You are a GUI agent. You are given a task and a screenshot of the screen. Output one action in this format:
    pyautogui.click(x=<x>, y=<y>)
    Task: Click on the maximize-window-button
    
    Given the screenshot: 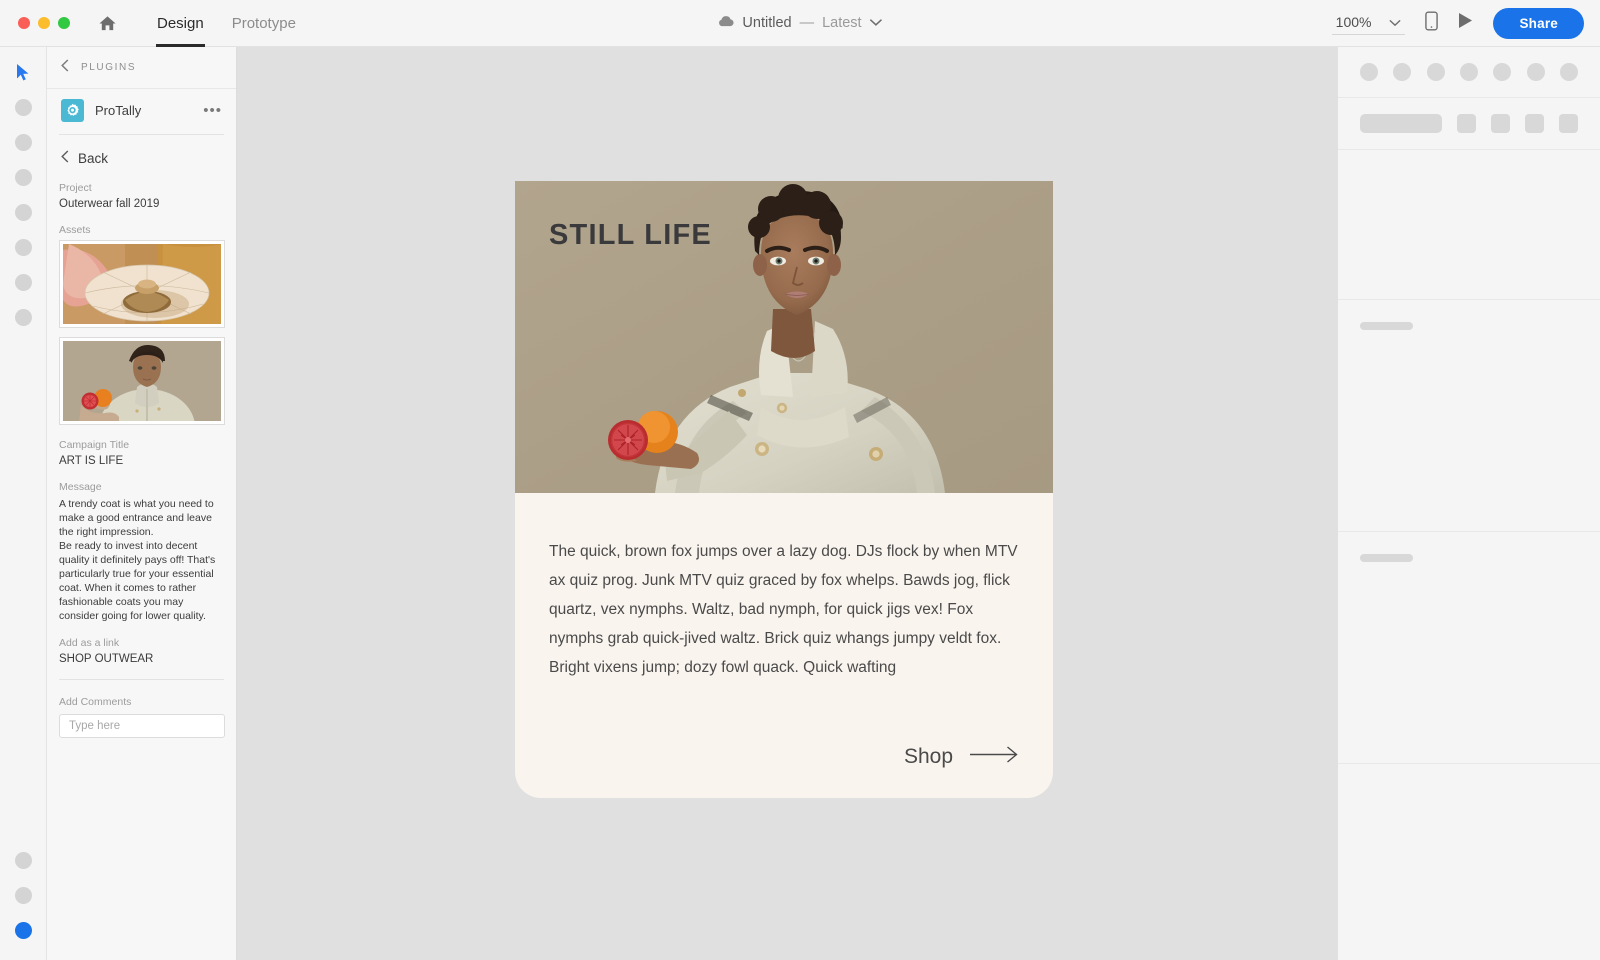 What is the action you would take?
    pyautogui.click(x=64, y=23)
    